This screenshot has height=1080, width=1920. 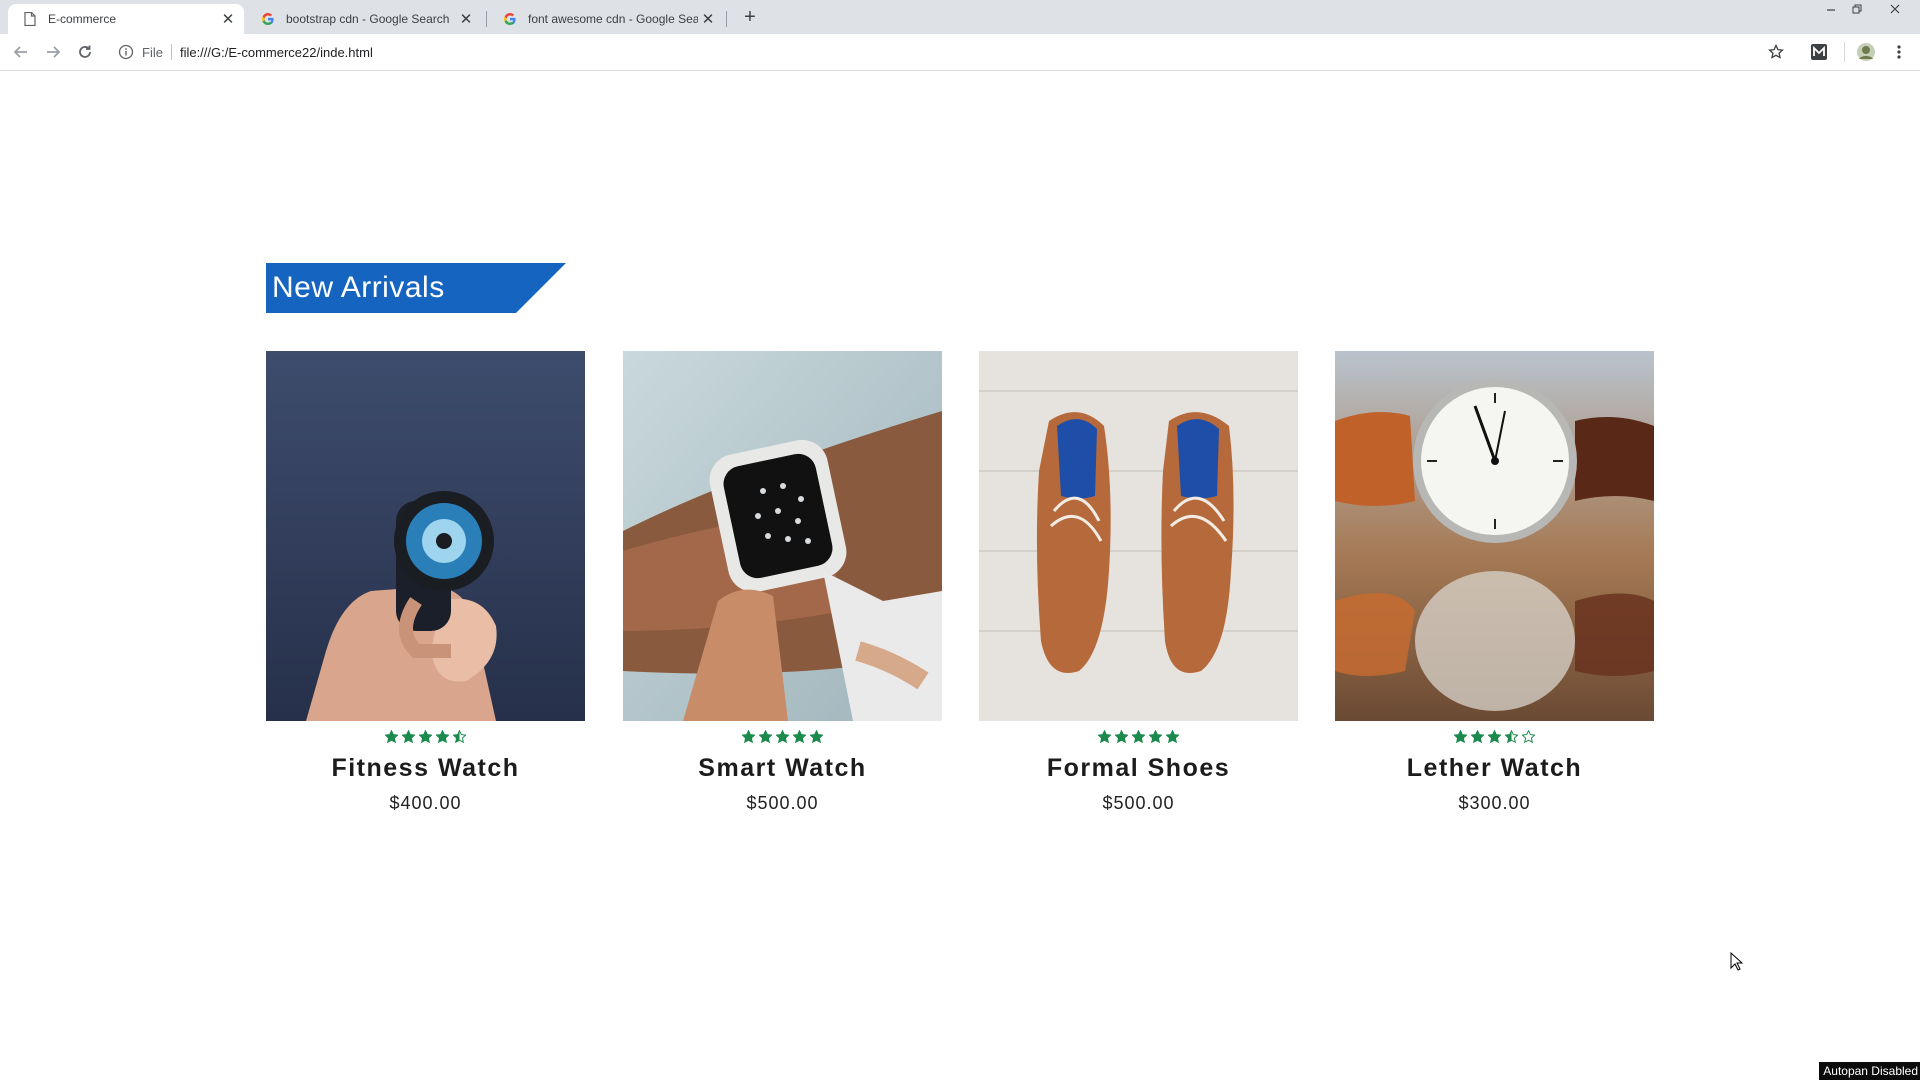 I want to click on forward-arrow-icon, so click(x=53, y=52).